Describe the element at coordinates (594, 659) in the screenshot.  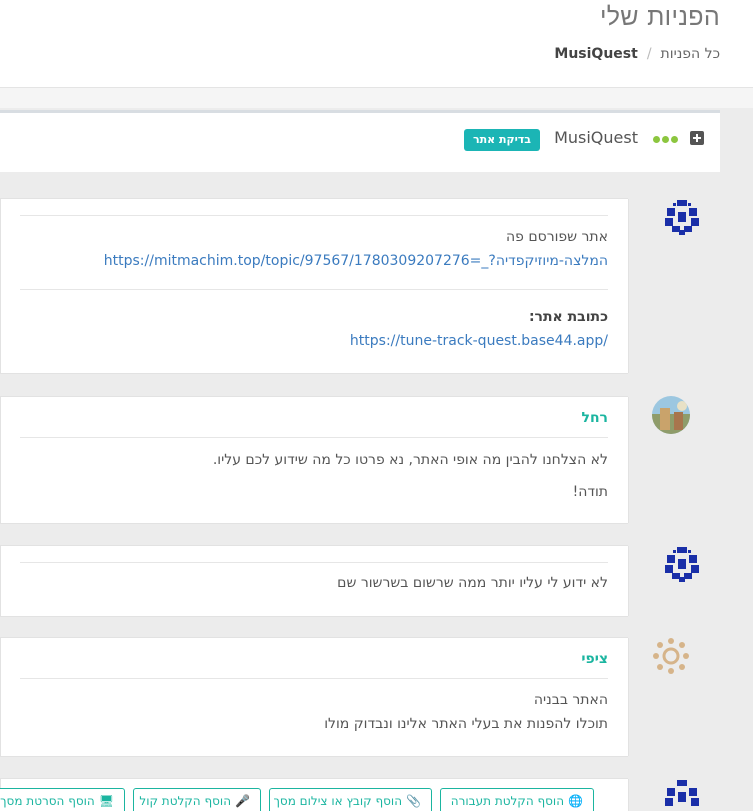
I see `message-author: ציפי` at that location.